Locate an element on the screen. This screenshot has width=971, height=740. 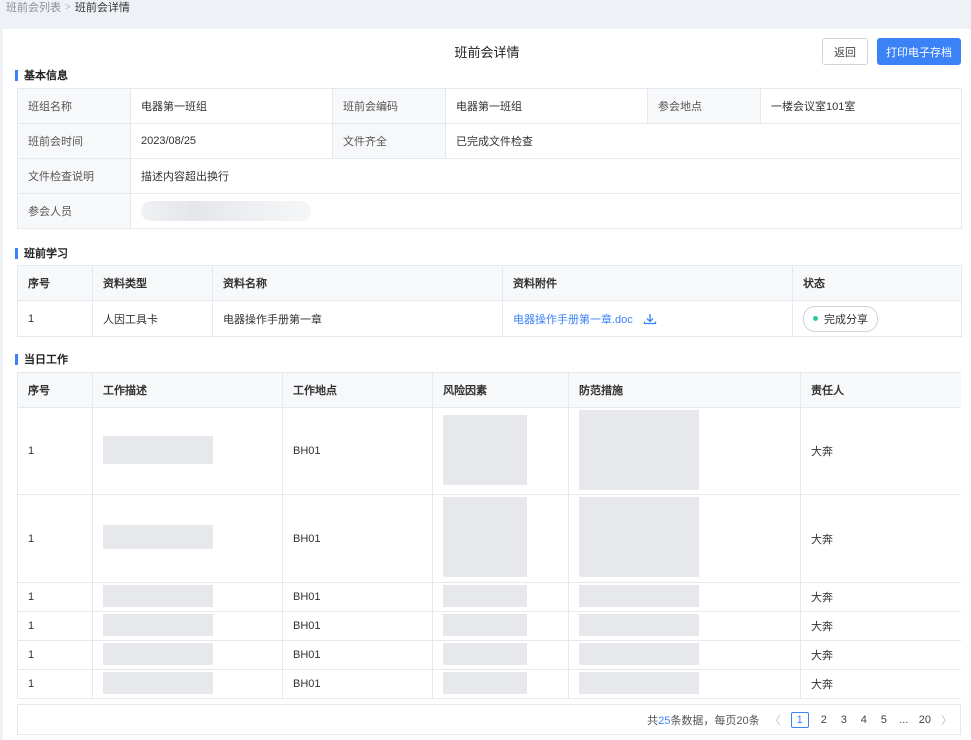
study-row-attachment: 电器操作手册第一章.doc is located at coordinates (647, 318).